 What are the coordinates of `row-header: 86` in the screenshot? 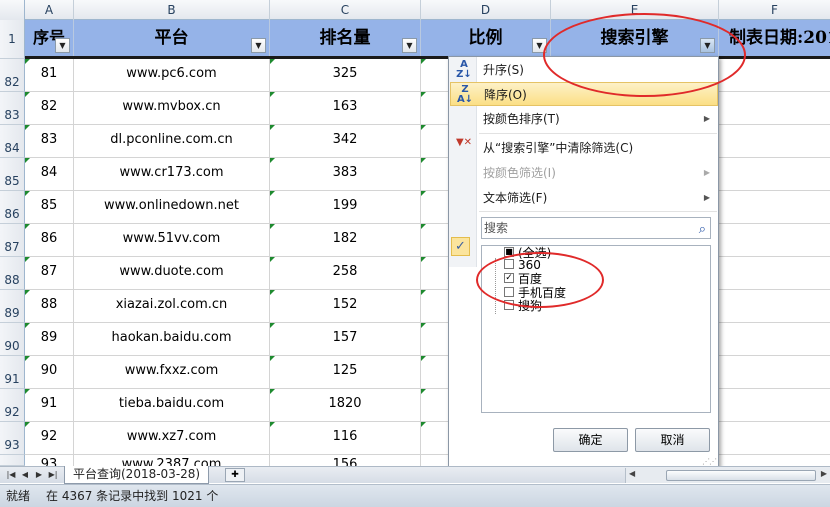 It's located at (12, 207).